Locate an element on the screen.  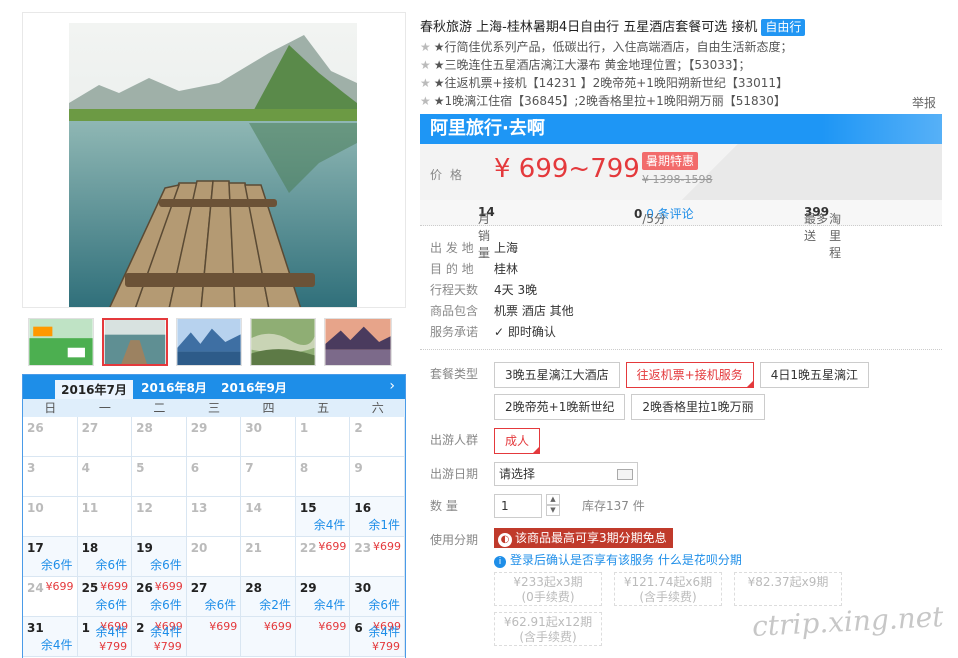
calendar-day-cell: 3 is located at coordinates (50, 477).